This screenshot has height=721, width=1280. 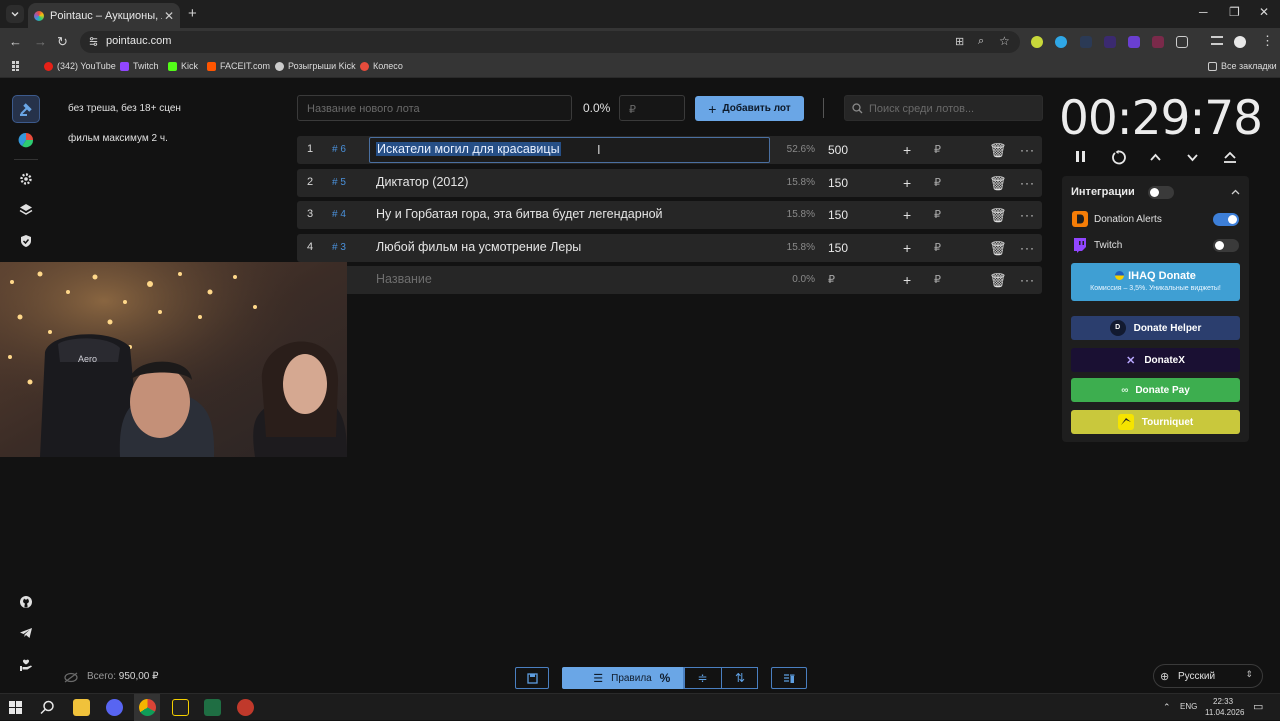 I want to click on windows-start-icon, so click(x=15, y=707).